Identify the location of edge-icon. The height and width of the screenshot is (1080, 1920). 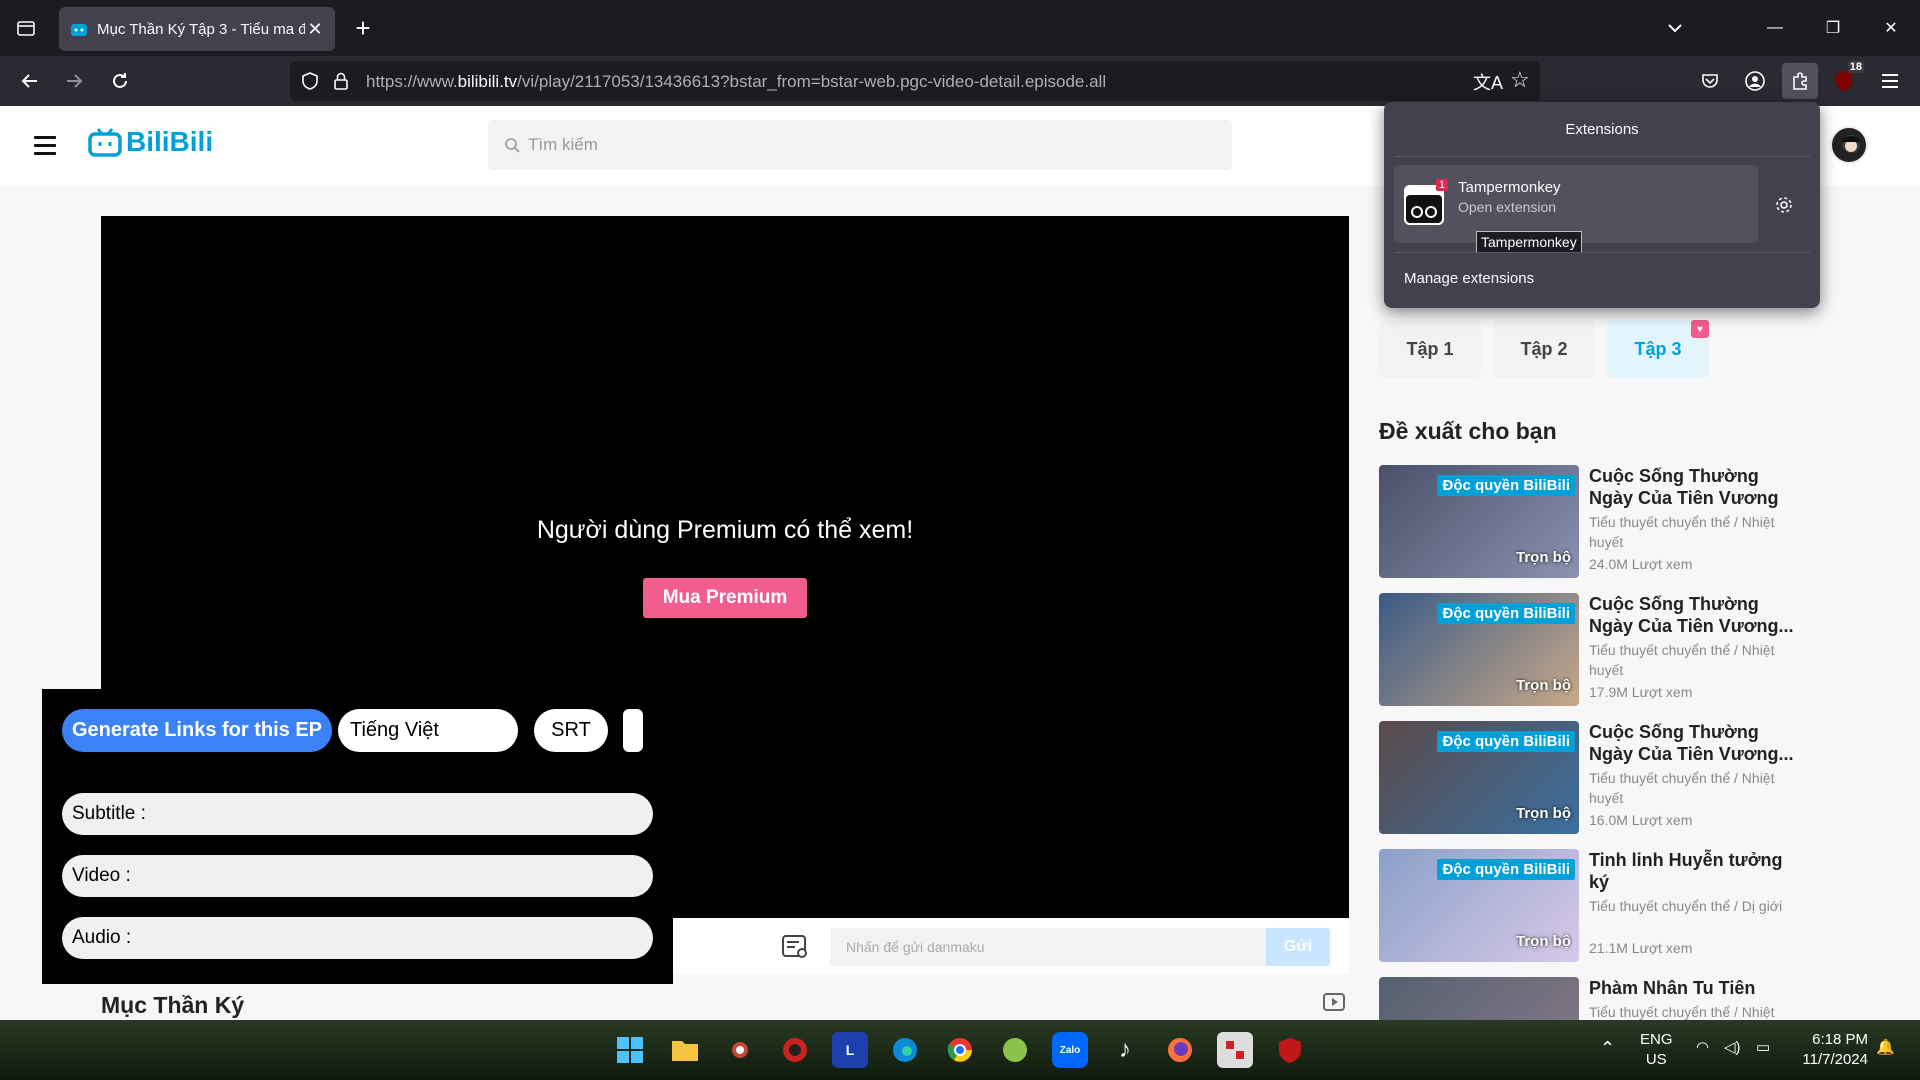
(905, 1050).